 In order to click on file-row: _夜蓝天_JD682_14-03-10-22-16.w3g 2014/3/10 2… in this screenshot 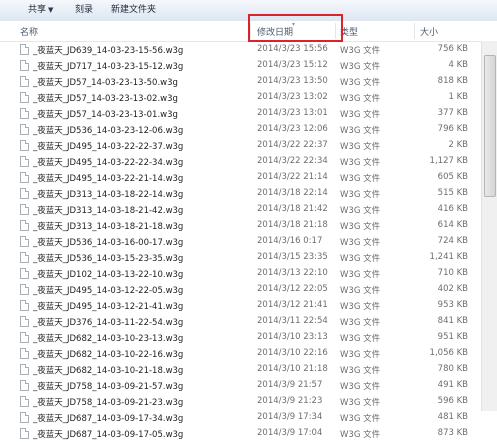, I will do `click(240, 354)`.